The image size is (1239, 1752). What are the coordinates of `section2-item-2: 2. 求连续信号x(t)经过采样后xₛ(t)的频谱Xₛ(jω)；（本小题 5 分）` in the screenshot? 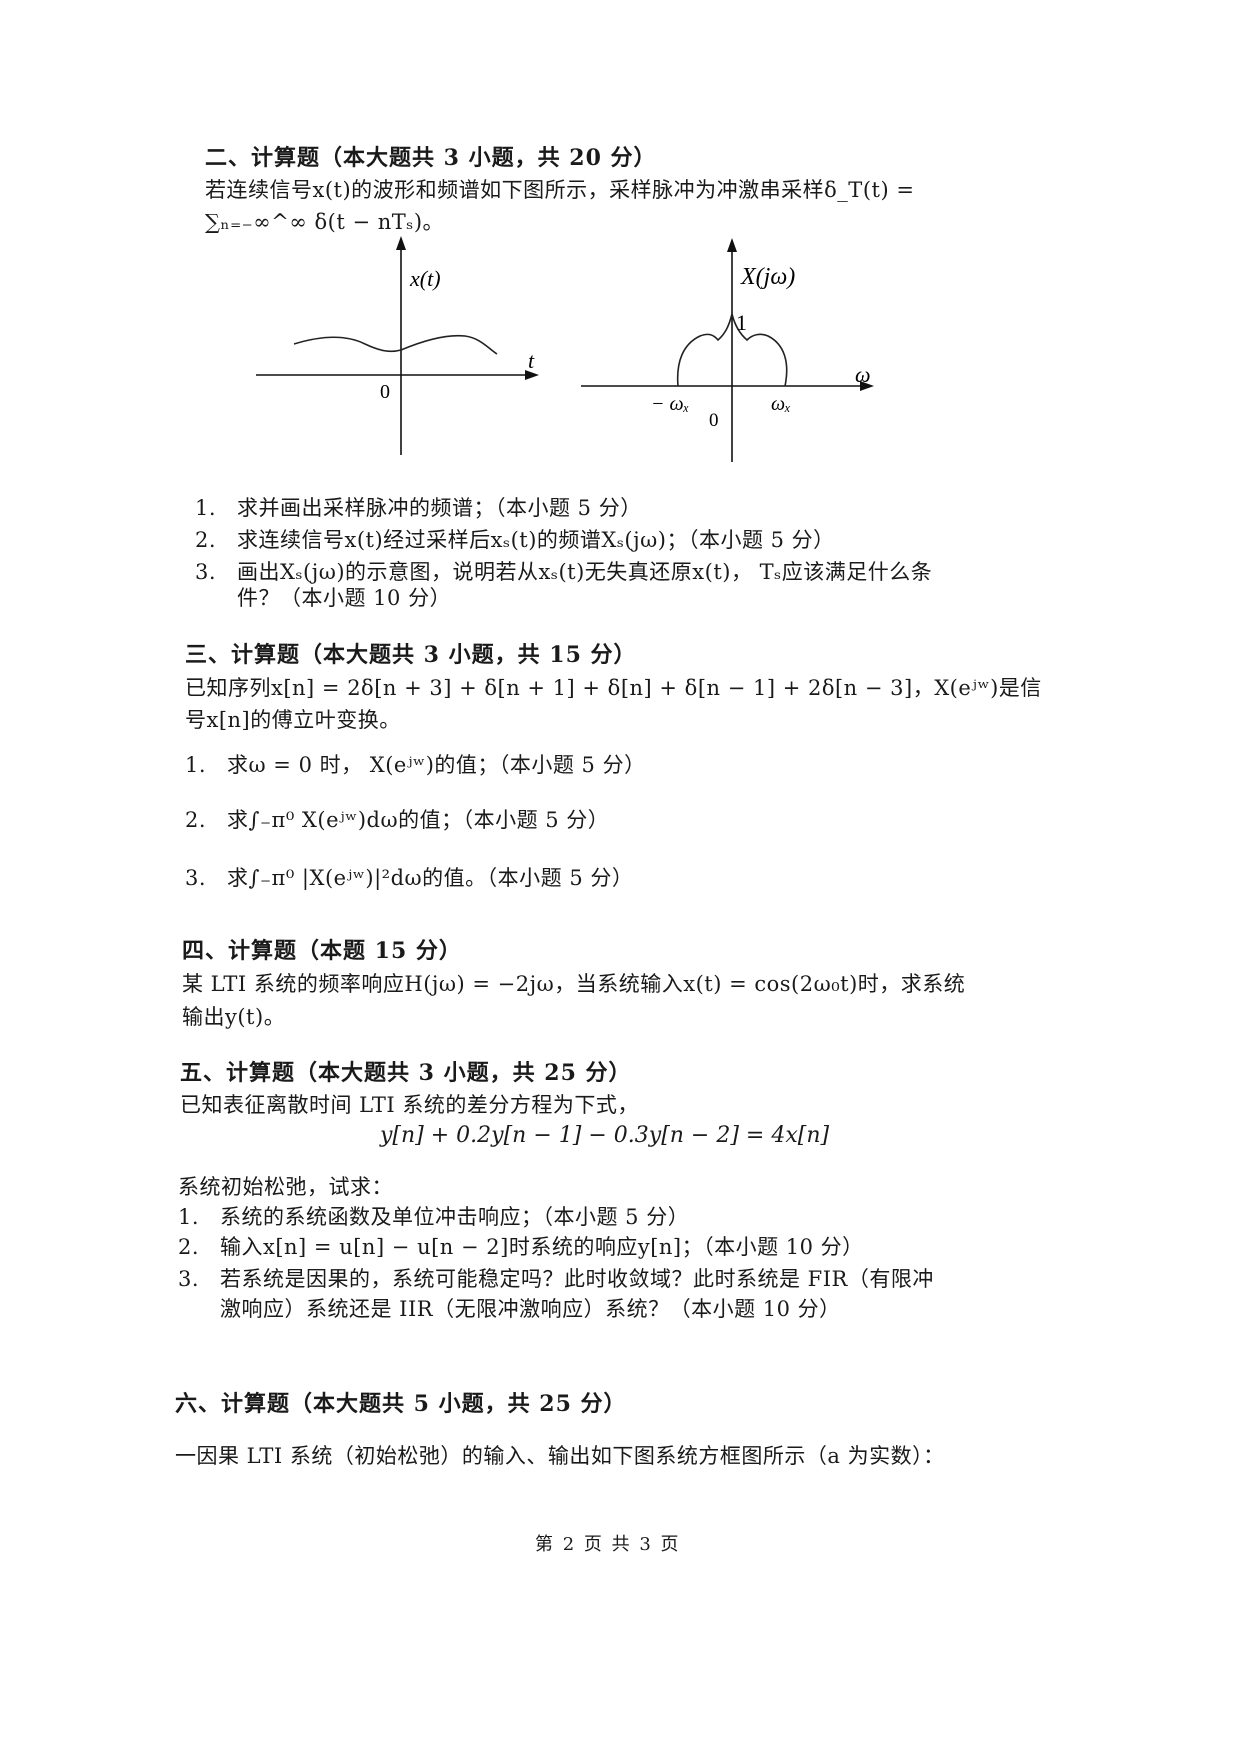 It's located at (515, 540).